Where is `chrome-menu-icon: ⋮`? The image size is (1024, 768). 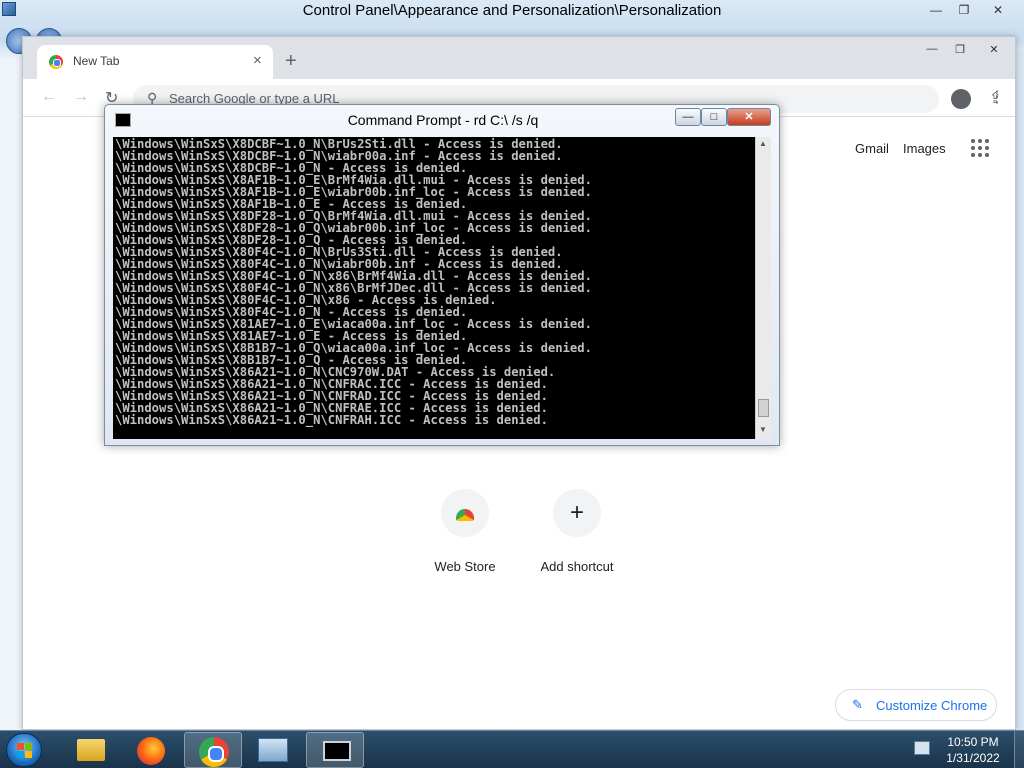
chrome-menu-icon: ⋮ is located at coordinates (997, 97).